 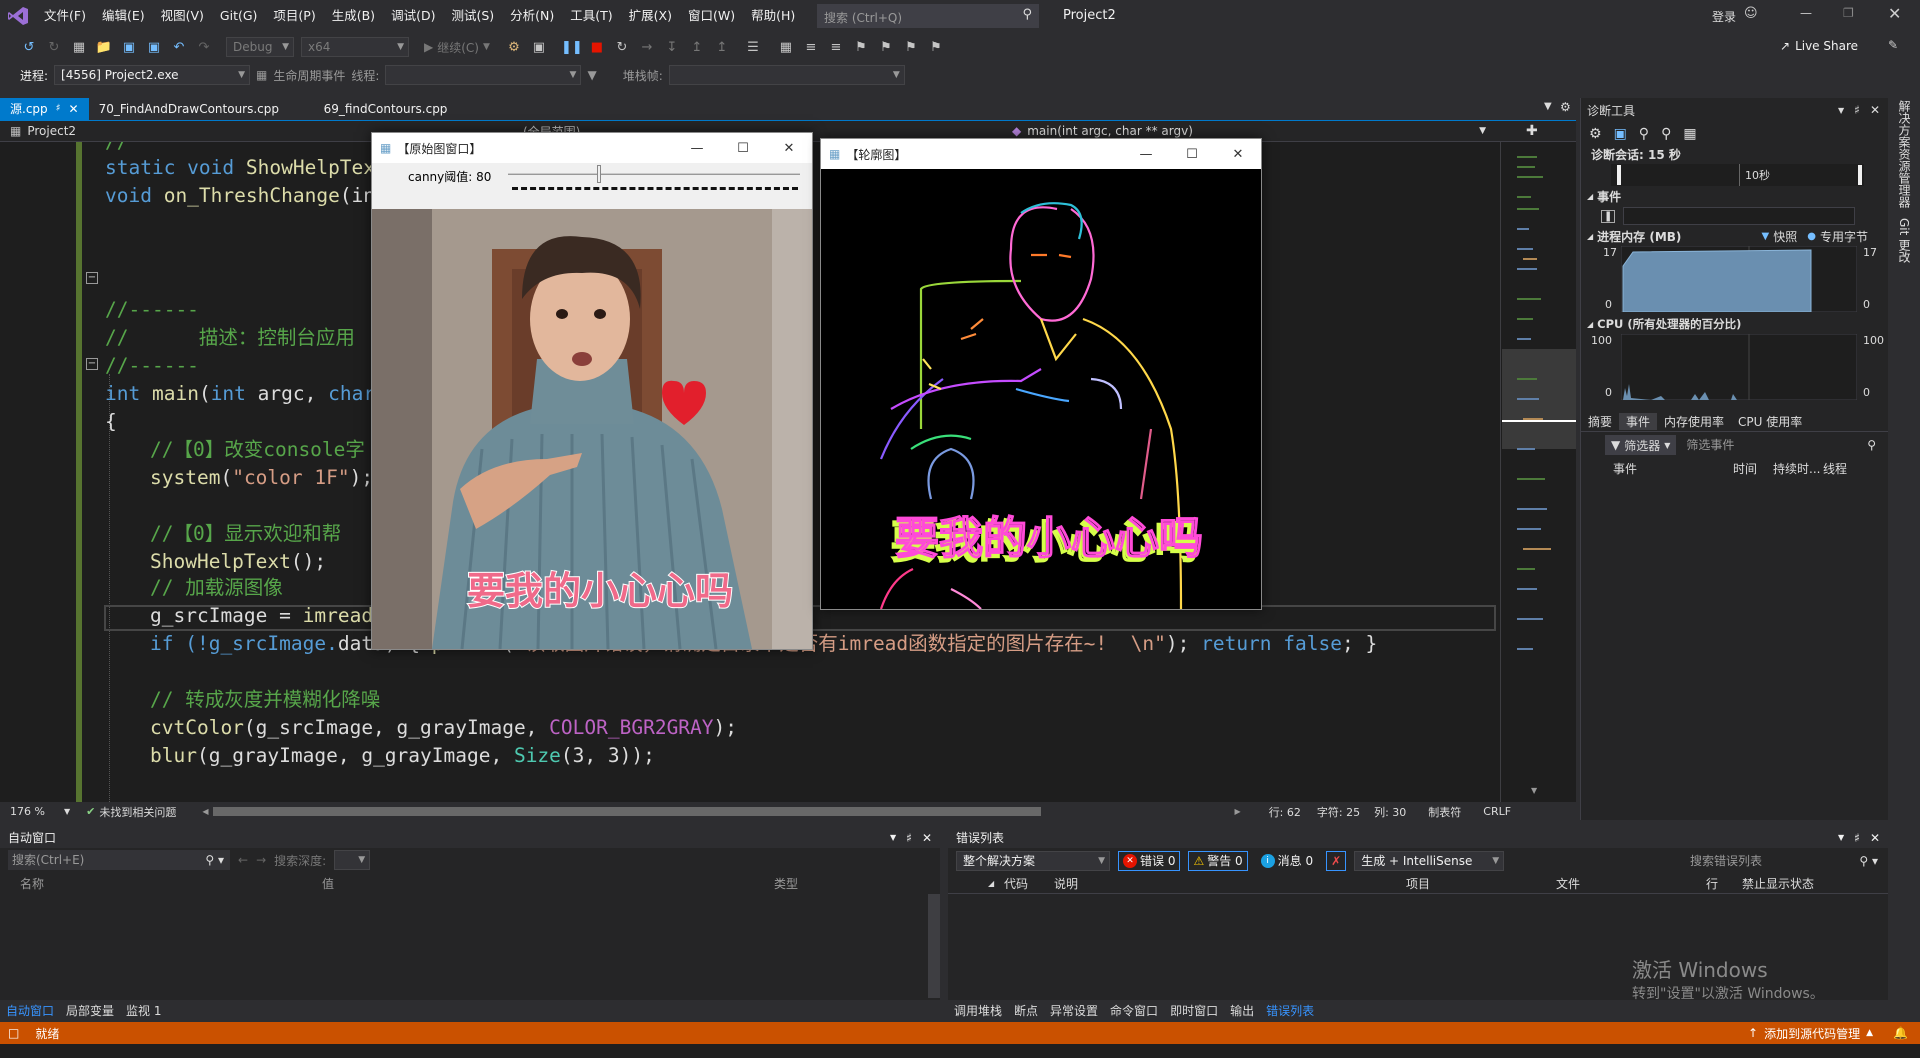 I want to click on bottom-tab-watch: 监视 1, so click(x=143, y=1010).